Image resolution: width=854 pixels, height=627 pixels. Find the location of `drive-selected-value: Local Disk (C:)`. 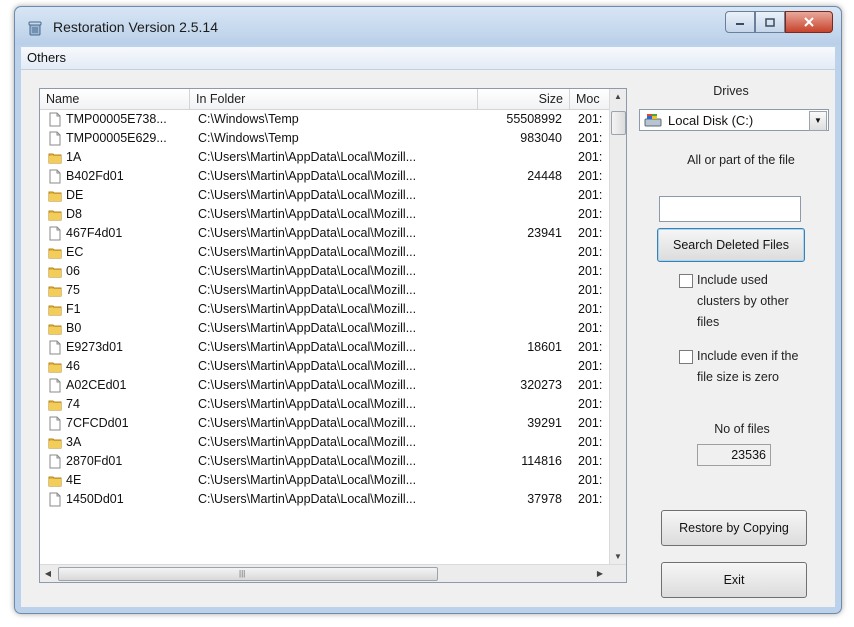

drive-selected-value: Local Disk (C:) is located at coordinates (711, 120).